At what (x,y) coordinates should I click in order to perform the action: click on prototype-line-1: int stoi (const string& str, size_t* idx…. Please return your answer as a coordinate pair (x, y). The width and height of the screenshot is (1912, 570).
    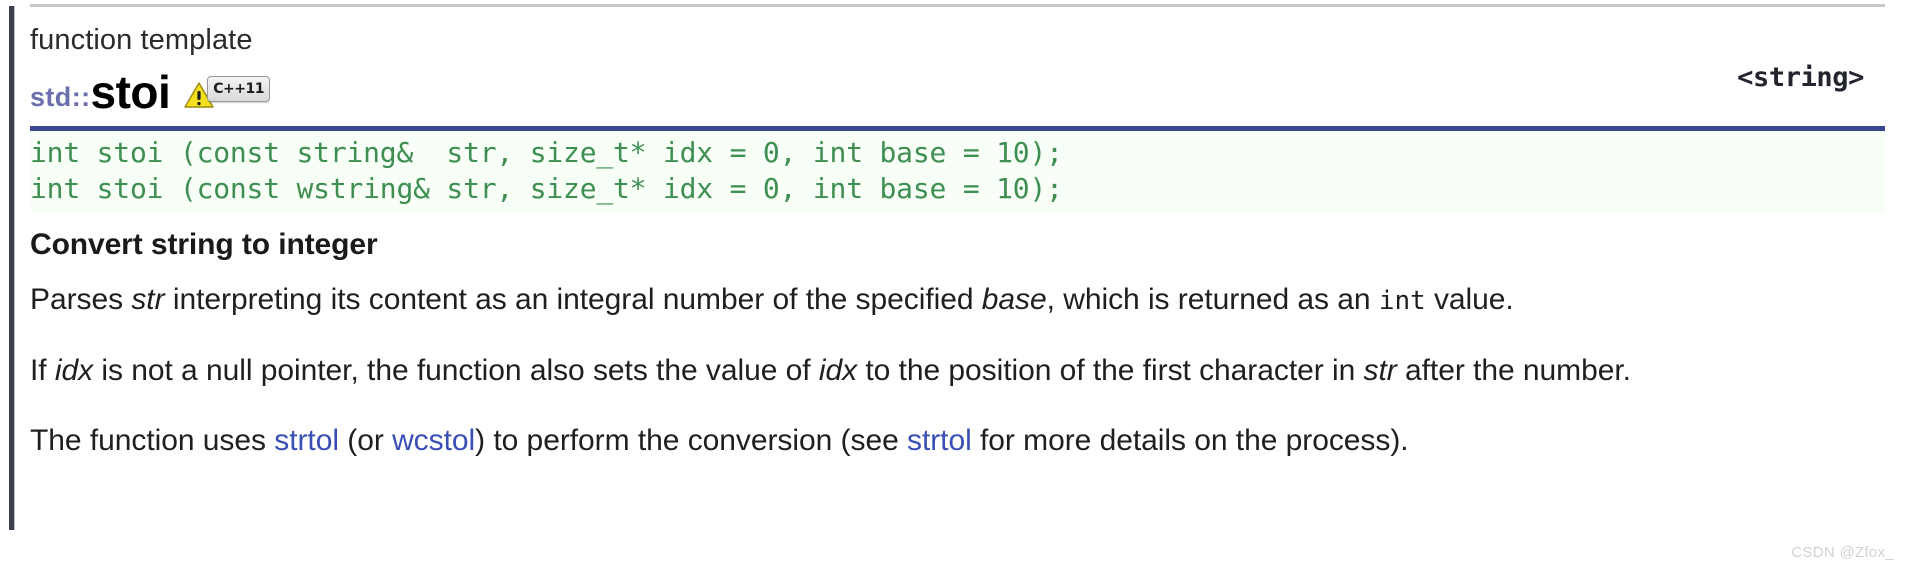
    Looking at the image, I should click on (546, 152).